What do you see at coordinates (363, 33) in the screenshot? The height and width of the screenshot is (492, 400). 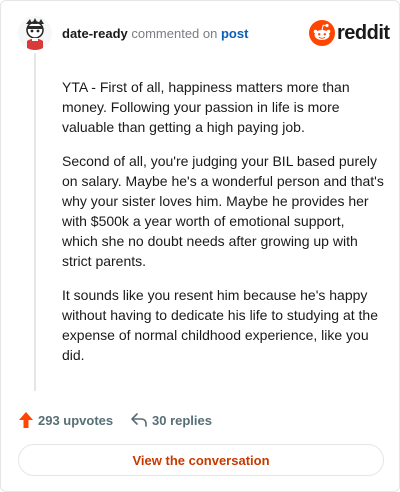 I see `reddit-wordmark: reddit` at bounding box center [363, 33].